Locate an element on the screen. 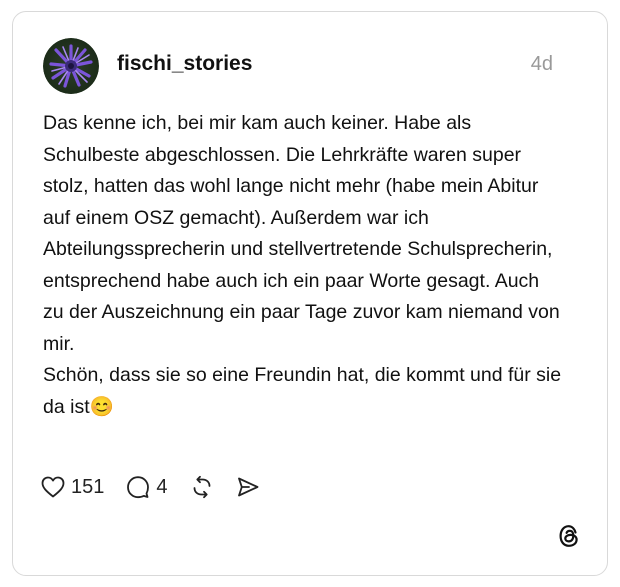 The image size is (620, 587). avatar is located at coordinates (71, 66).